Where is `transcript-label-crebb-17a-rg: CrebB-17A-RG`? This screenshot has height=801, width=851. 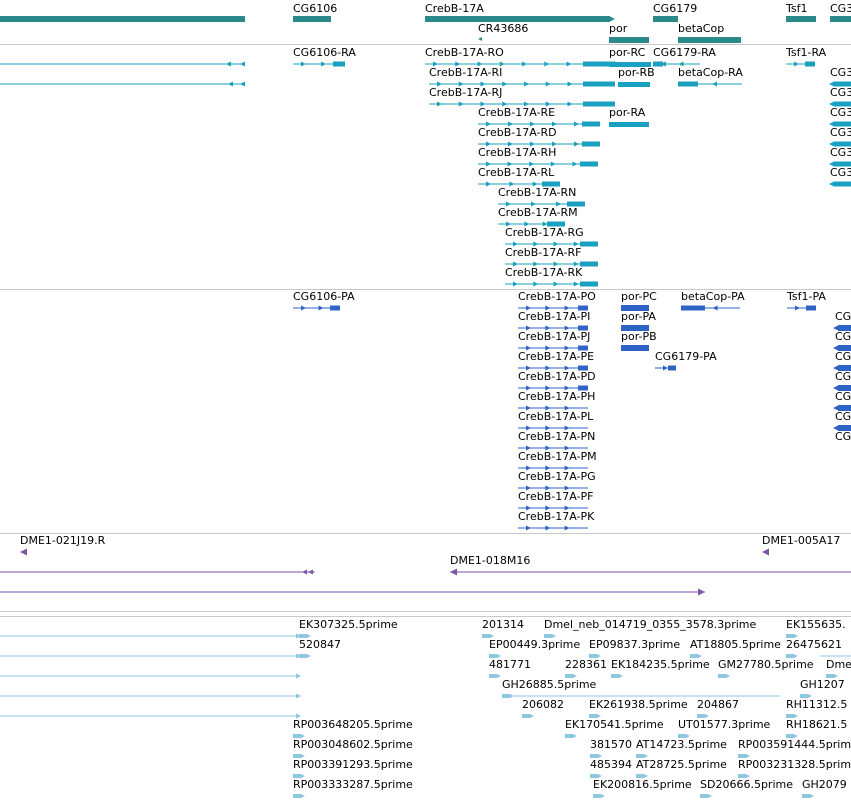
transcript-label-crebb-17a-rg: CrebB-17A-RG is located at coordinates (544, 233).